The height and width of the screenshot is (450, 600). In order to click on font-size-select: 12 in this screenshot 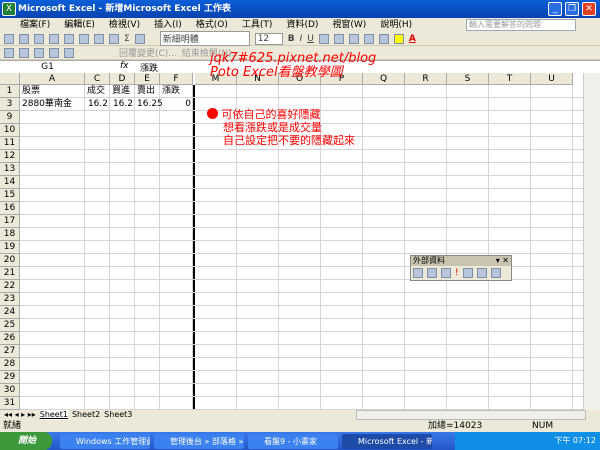, I will do `click(268, 38)`.